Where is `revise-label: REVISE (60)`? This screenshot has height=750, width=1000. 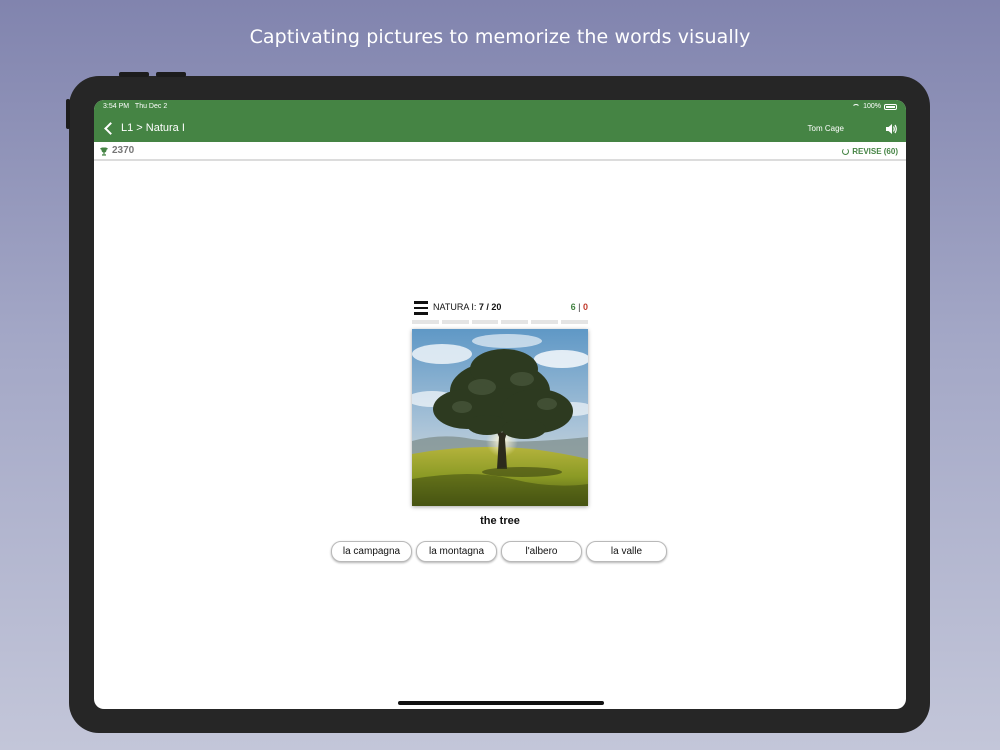
revise-label: REVISE (60) is located at coordinates (875, 151).